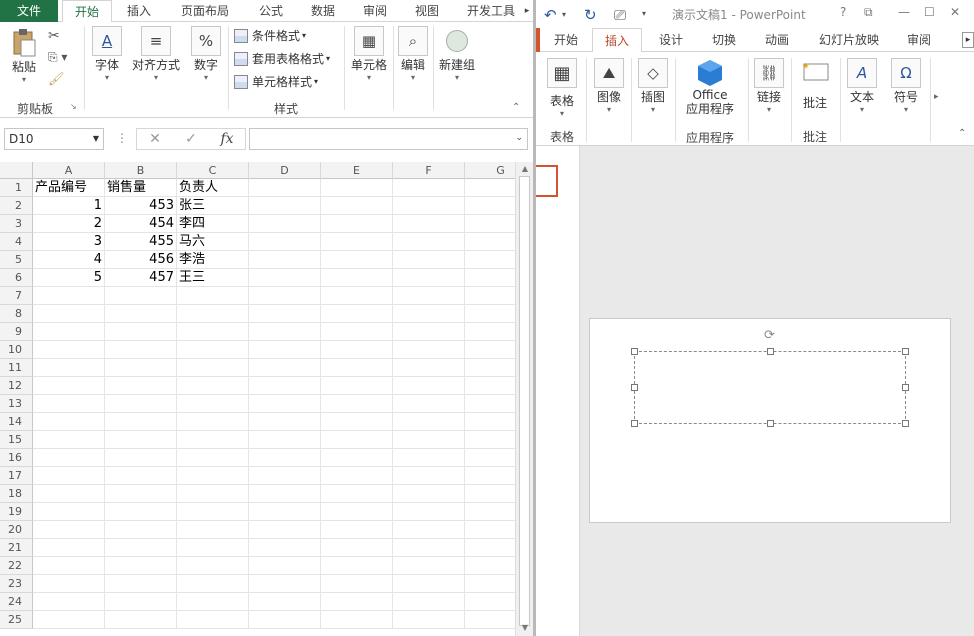  Describe the element at coordinates (769, 335) in the screenshot. I see `rotate-handle-icon: ⟳` at that location.